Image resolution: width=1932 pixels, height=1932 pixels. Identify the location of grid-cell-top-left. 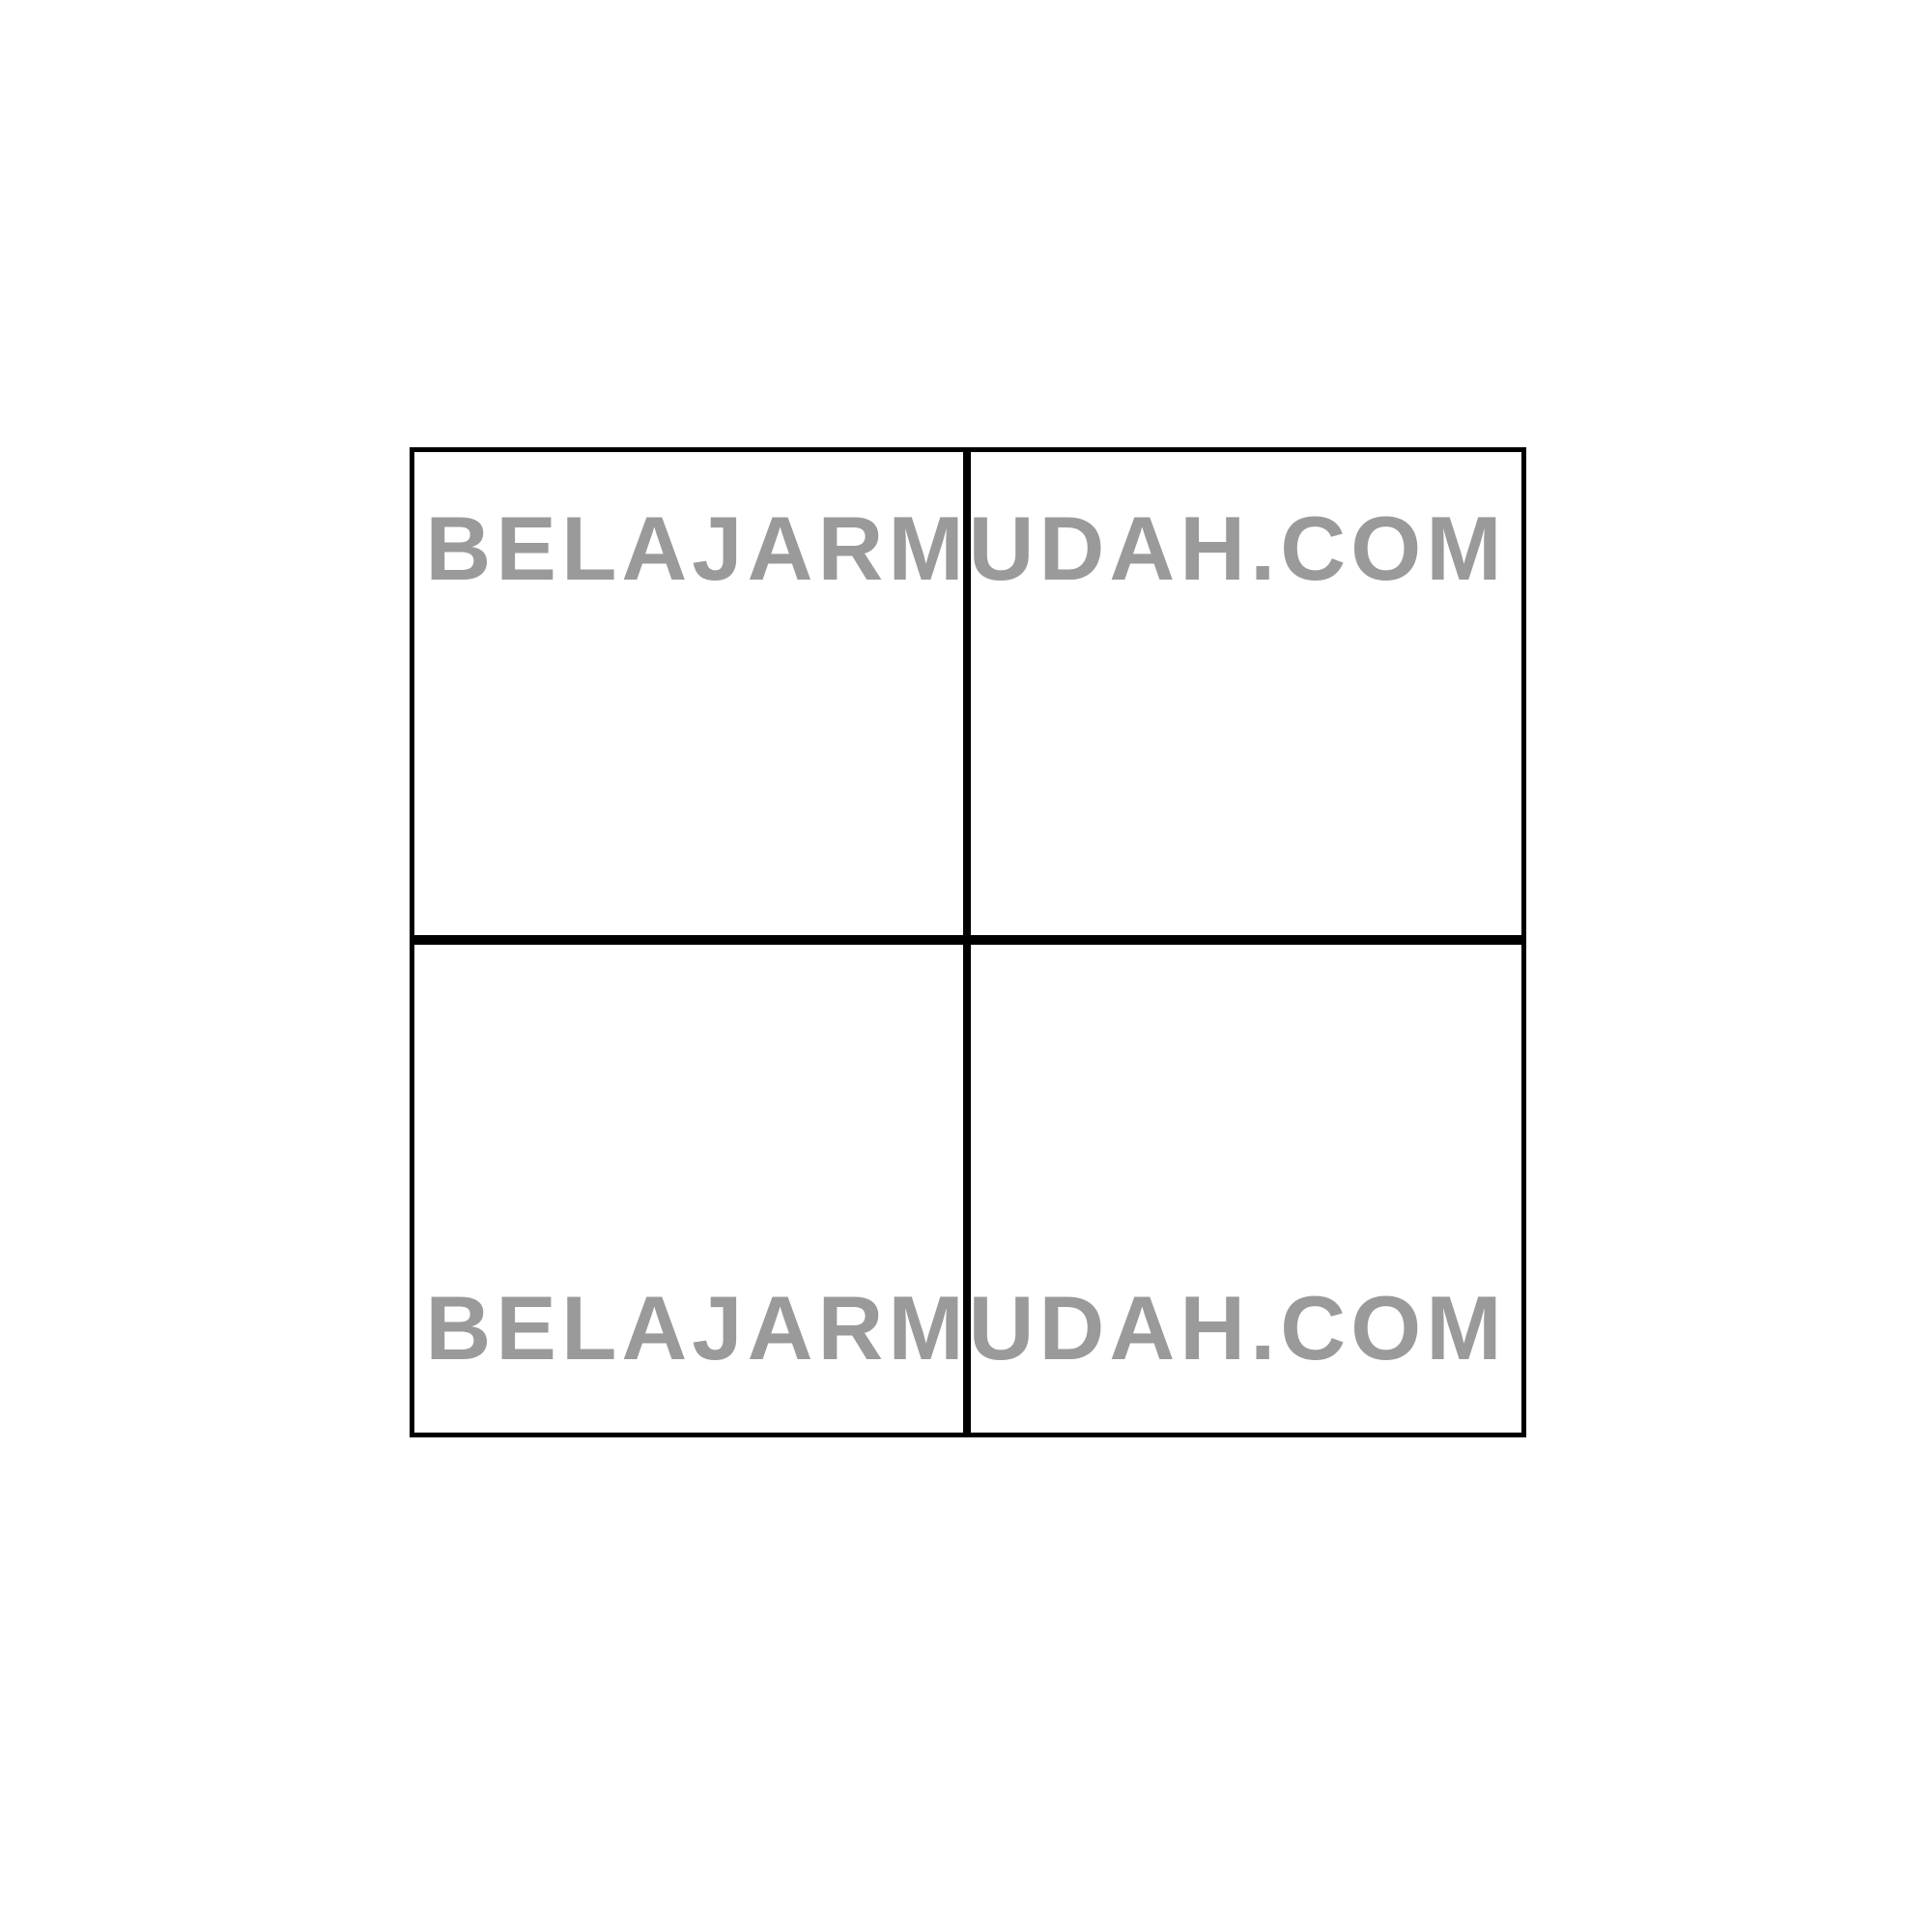
(689, 693).